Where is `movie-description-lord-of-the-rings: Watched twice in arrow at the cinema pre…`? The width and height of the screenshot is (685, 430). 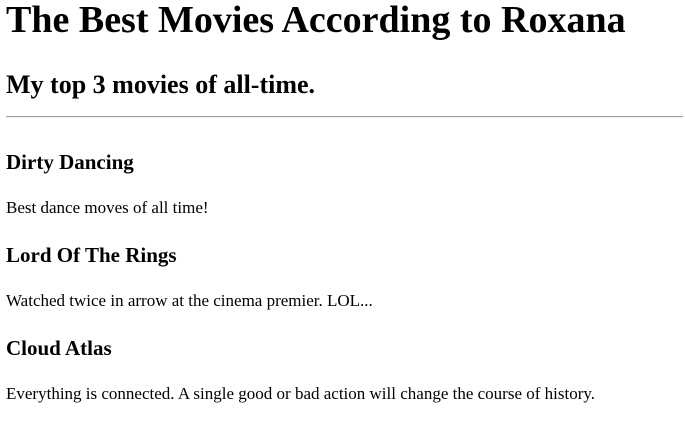
movie-description-lord-of-the-rings: Watched twice in arrow at the cinema pre… is located at coordinates (189, 300).